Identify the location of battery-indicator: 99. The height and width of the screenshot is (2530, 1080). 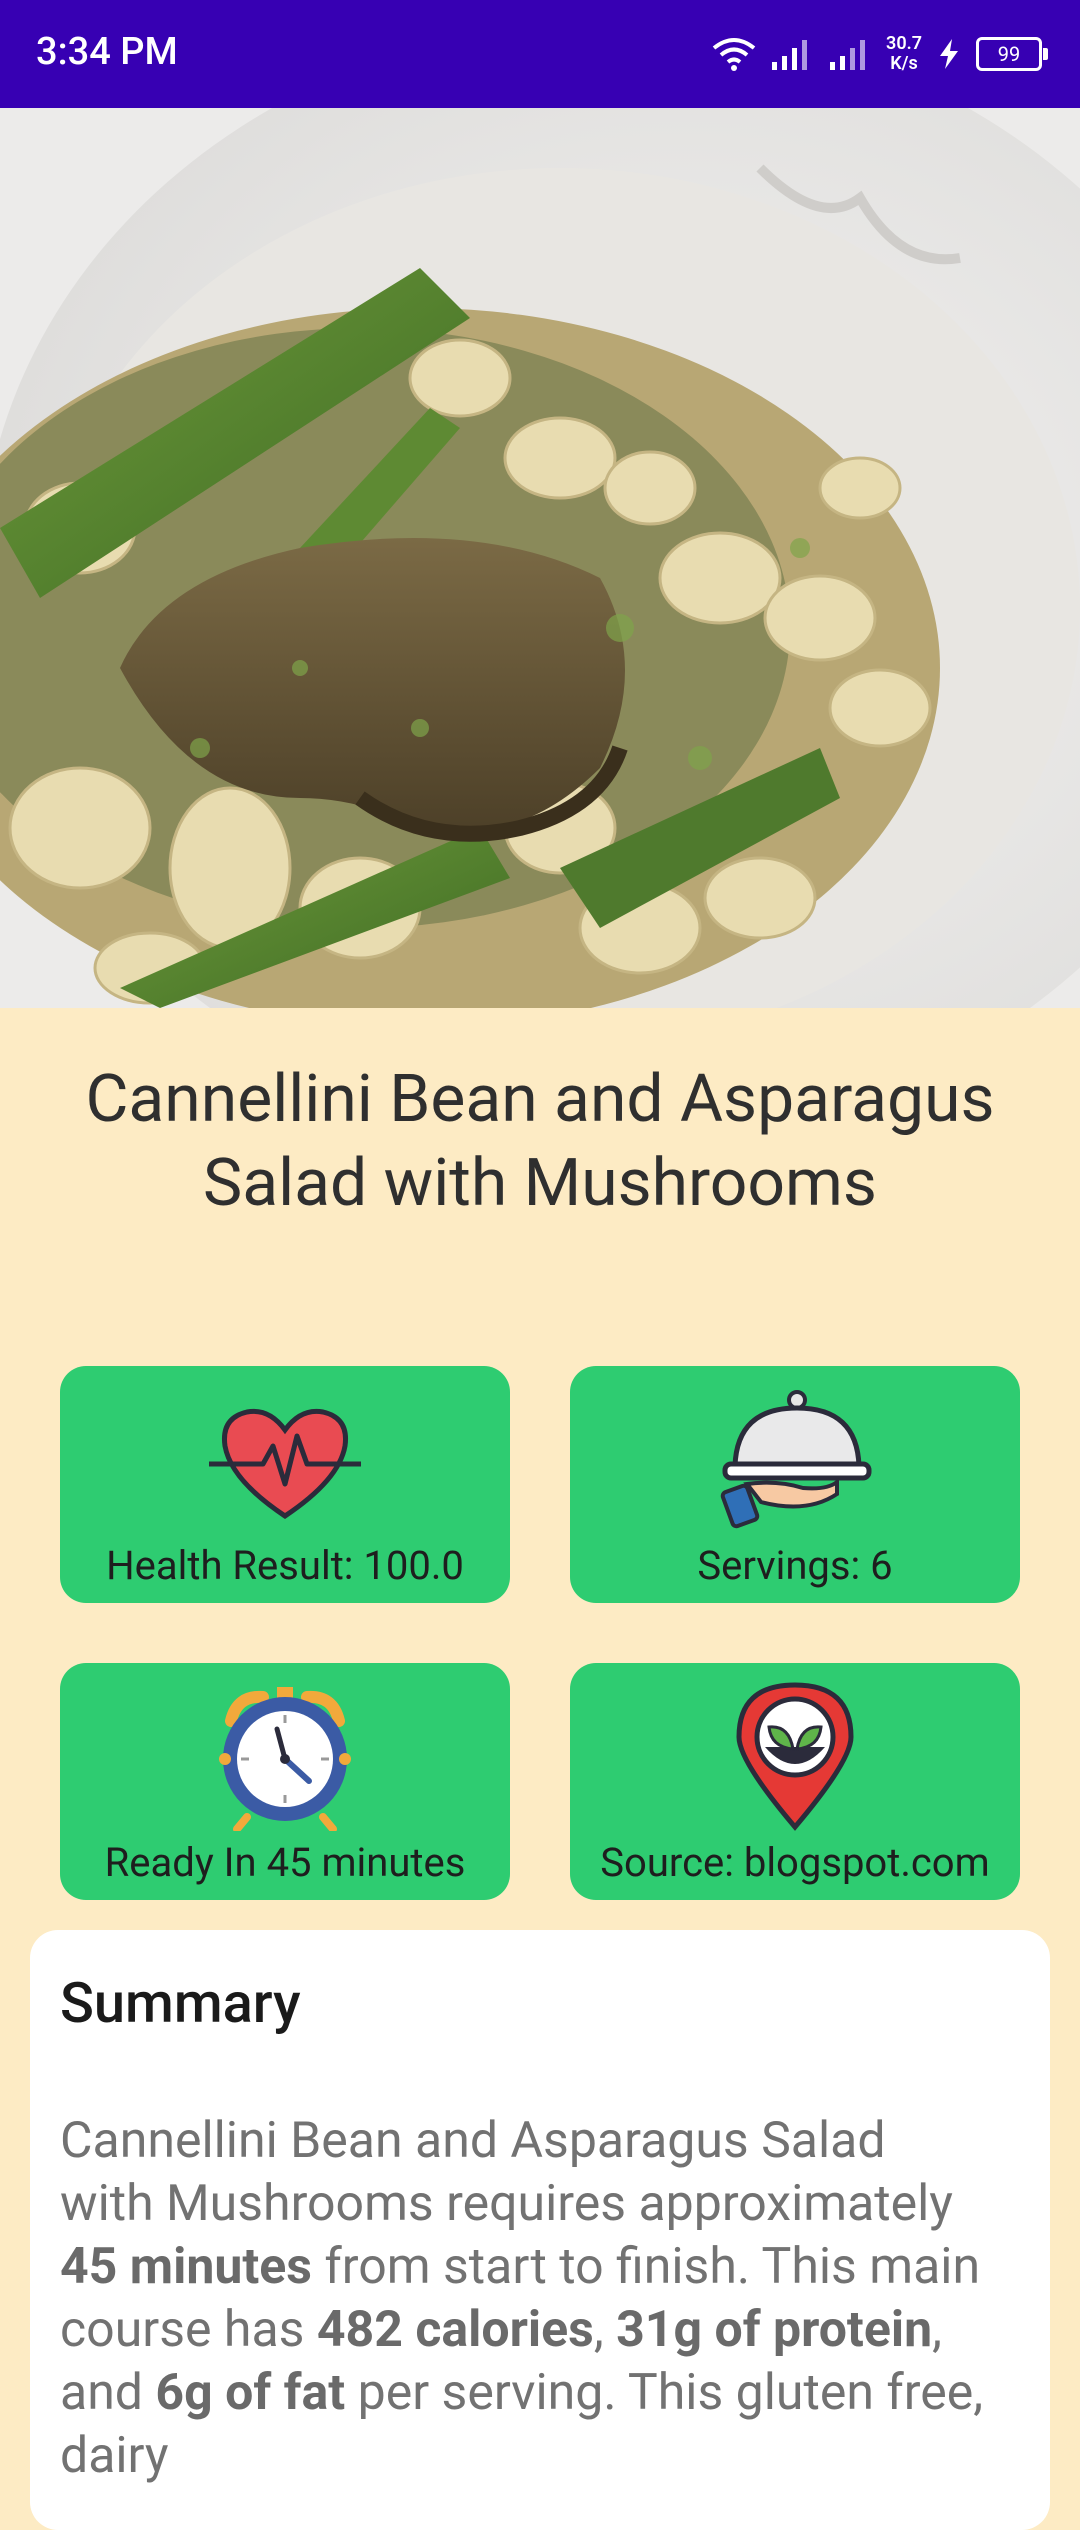
(1012, 54).